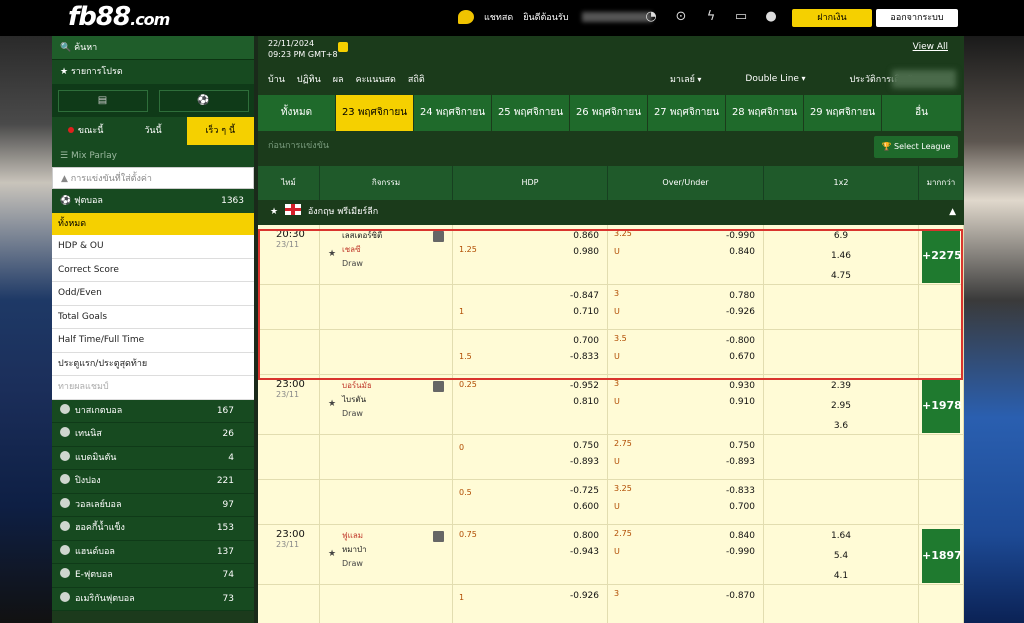 This screenshot has height=623, width=1024. What do you see at coordinates (586, 536) in the screenshot?
I see `hdp-home-odd: 0.800` at bounding box center [586, 536].